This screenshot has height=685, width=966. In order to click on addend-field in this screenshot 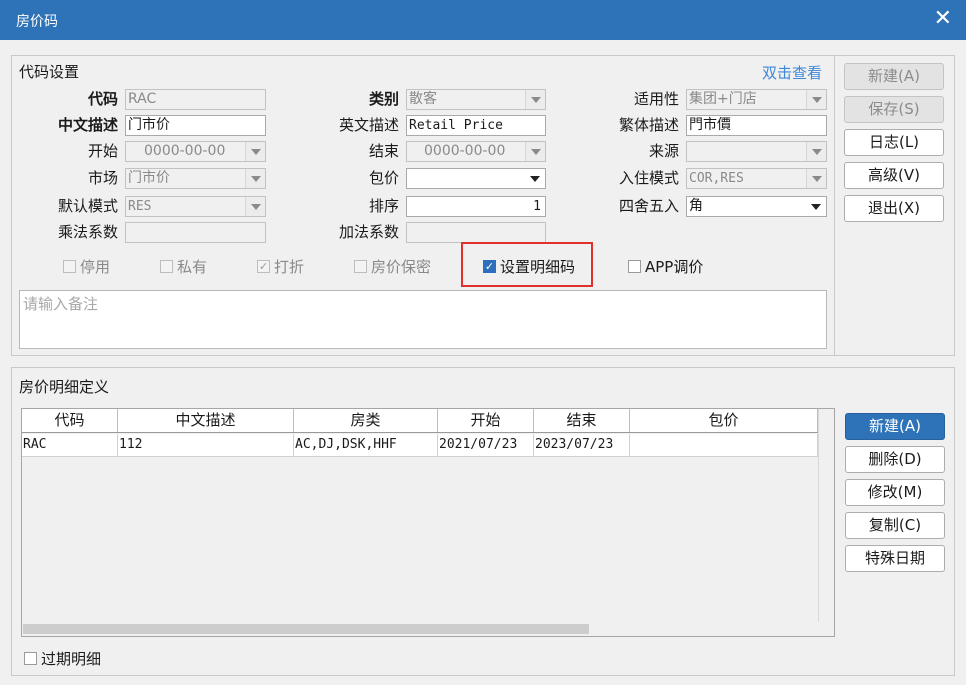, I will do `click(476, 232)`.